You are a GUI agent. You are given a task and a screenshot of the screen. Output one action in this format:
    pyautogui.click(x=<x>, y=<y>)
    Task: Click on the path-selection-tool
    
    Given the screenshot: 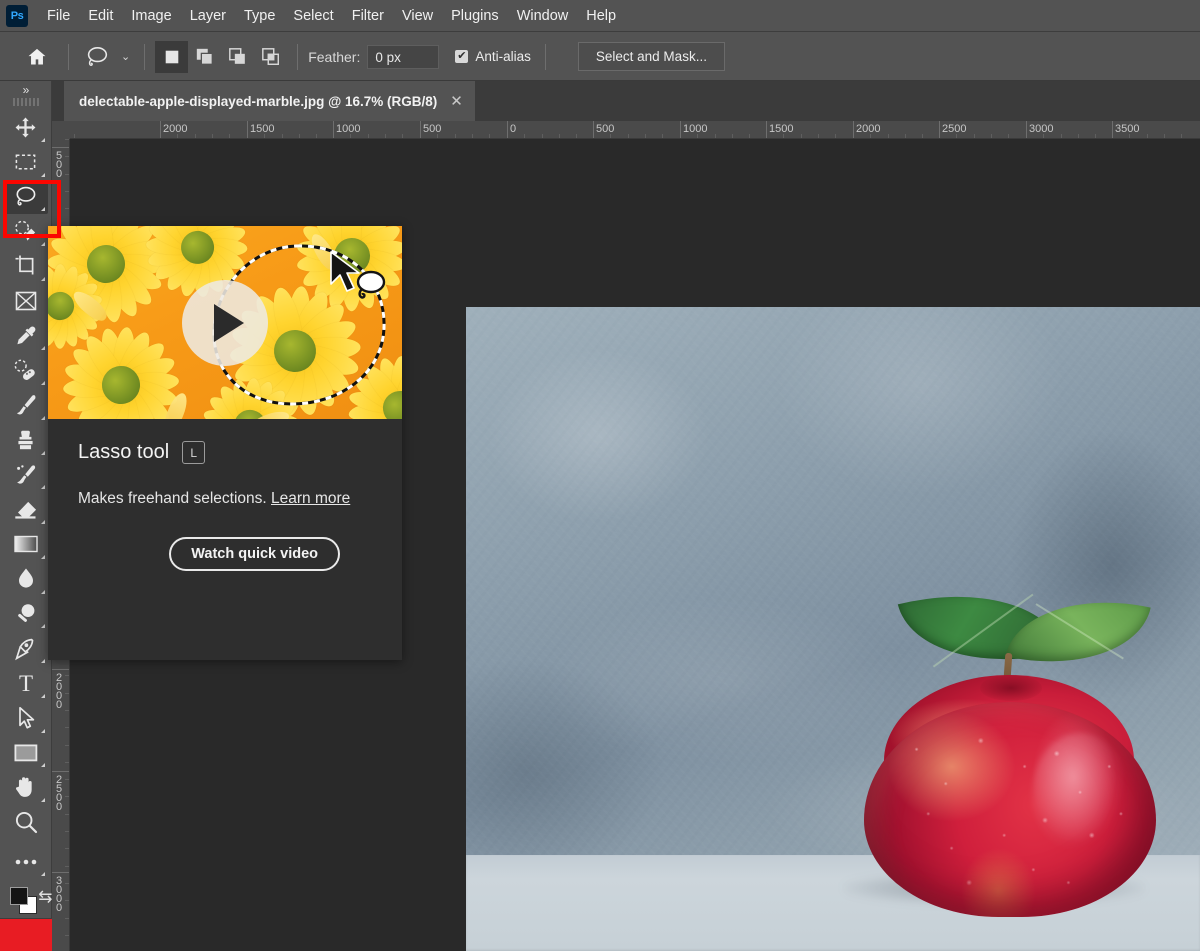 What is the action you would take?
    pyautogui.click(x=26, y=718)
    